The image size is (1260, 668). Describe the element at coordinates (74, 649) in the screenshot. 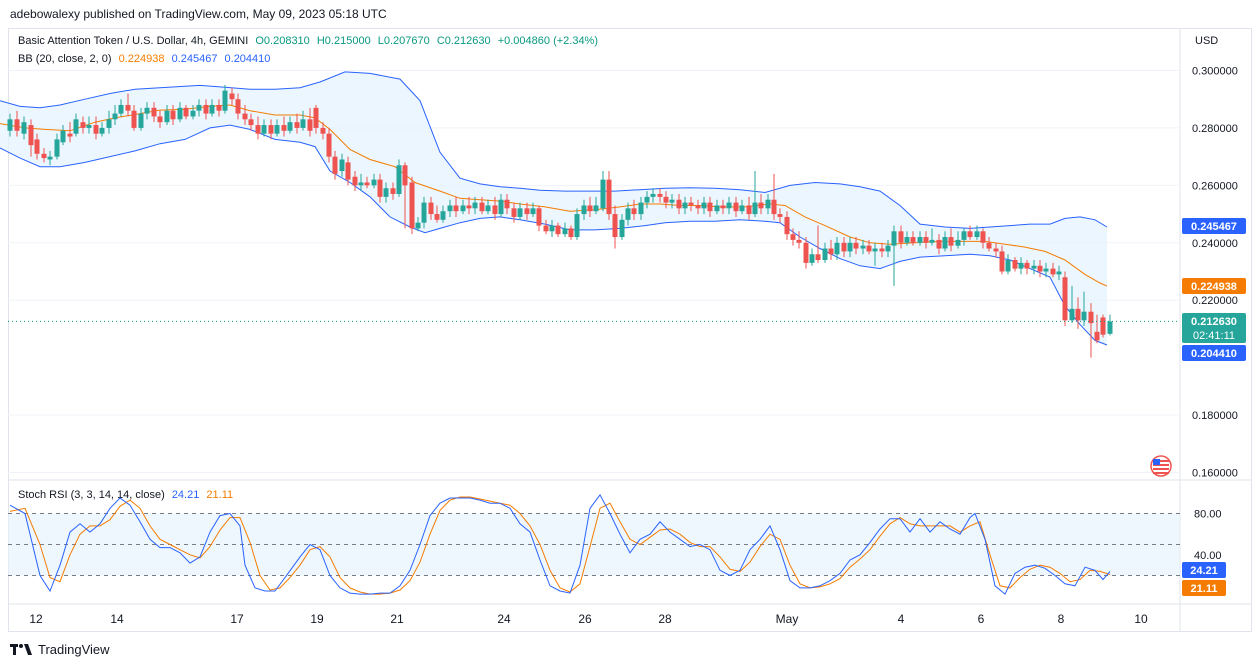

I see `footer-brand: TradingView` at that location.